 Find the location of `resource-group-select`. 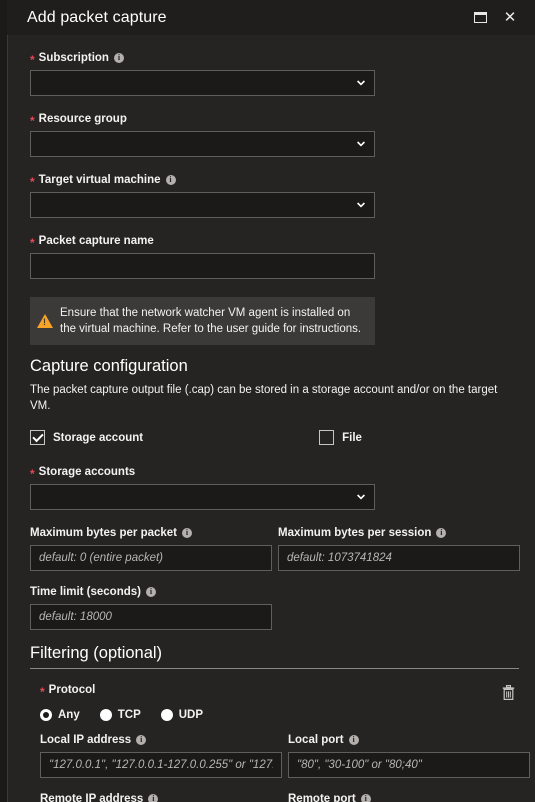

resource-group-select is located at coordinates (202, 144).